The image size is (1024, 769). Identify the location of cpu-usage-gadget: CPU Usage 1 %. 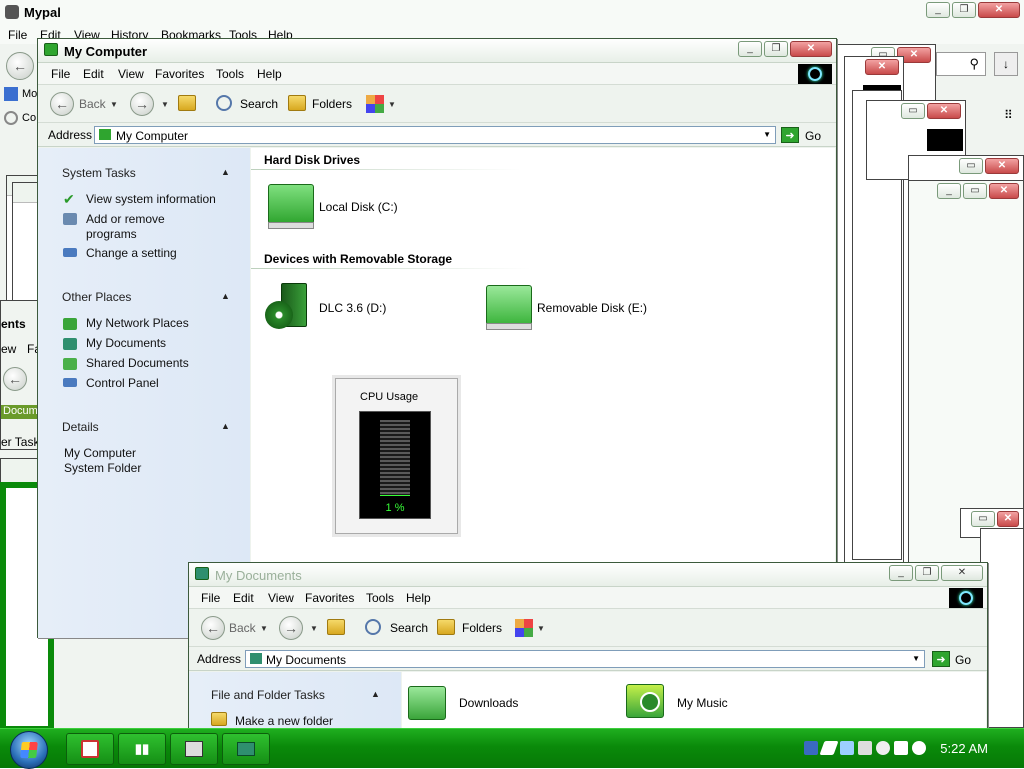
(396, 456).